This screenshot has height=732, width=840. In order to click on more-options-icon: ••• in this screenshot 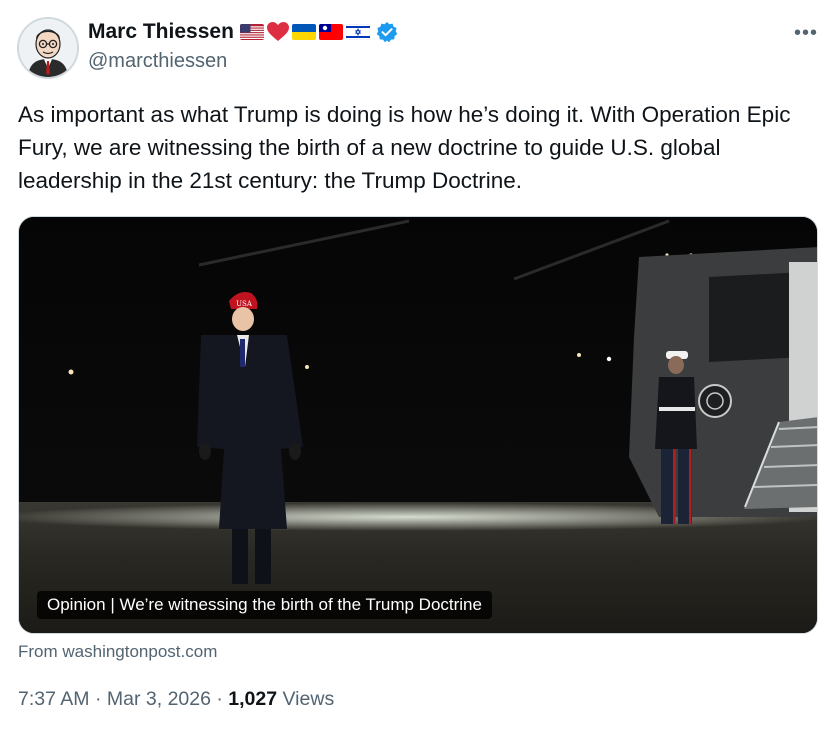, I will do `click(806, 33)`.